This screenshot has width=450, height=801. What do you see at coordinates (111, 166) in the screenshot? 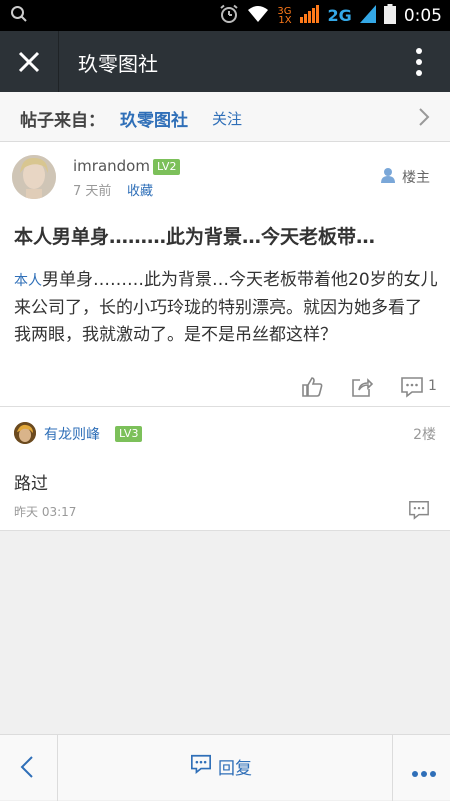
I see `post-author-name: imrandom` at bounding box center [111, 166].